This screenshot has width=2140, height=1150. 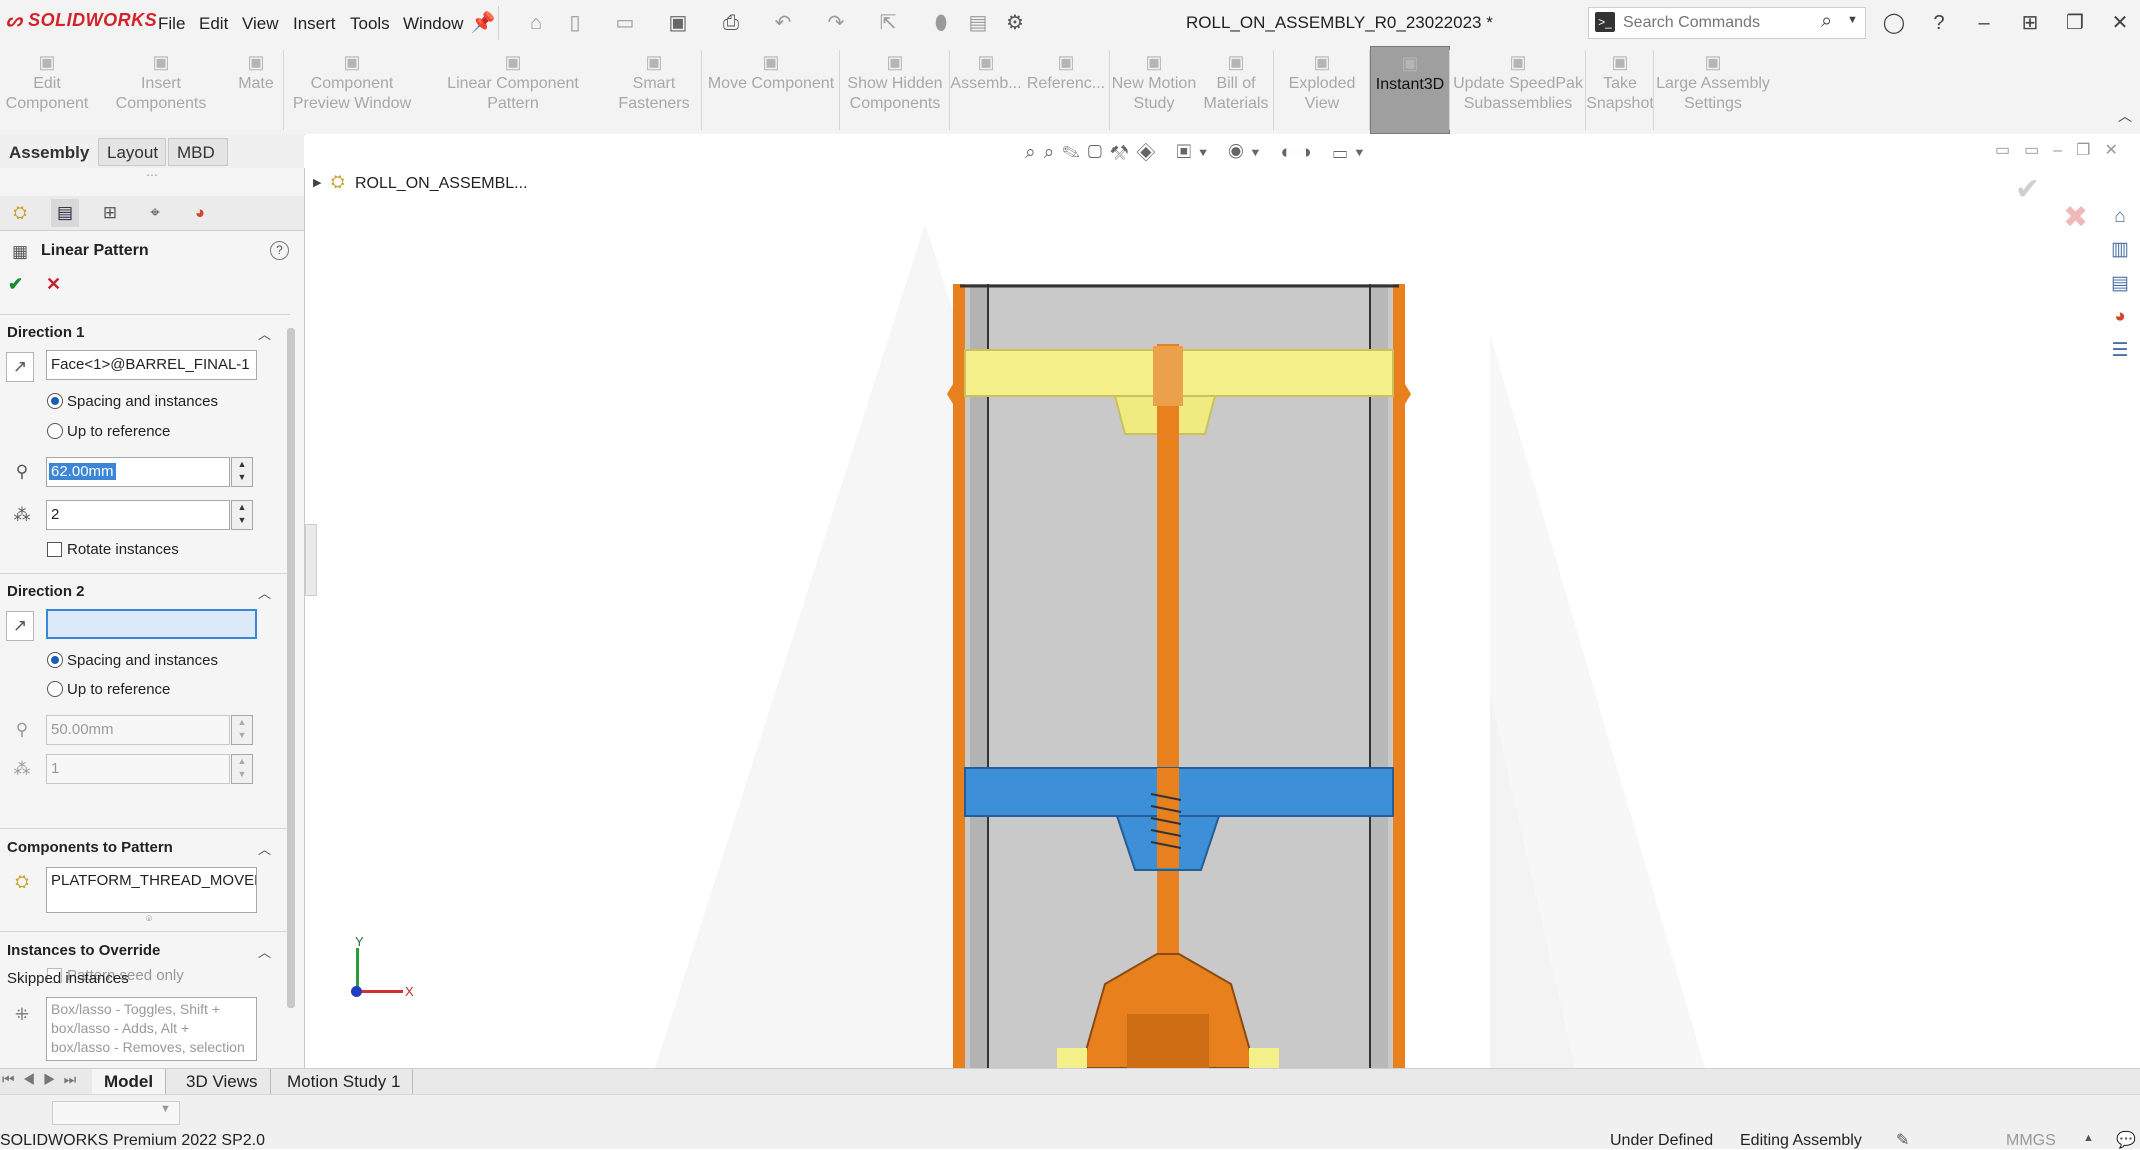 I want to click on rotate-instances-checkbox, so click(x=54, y=549).